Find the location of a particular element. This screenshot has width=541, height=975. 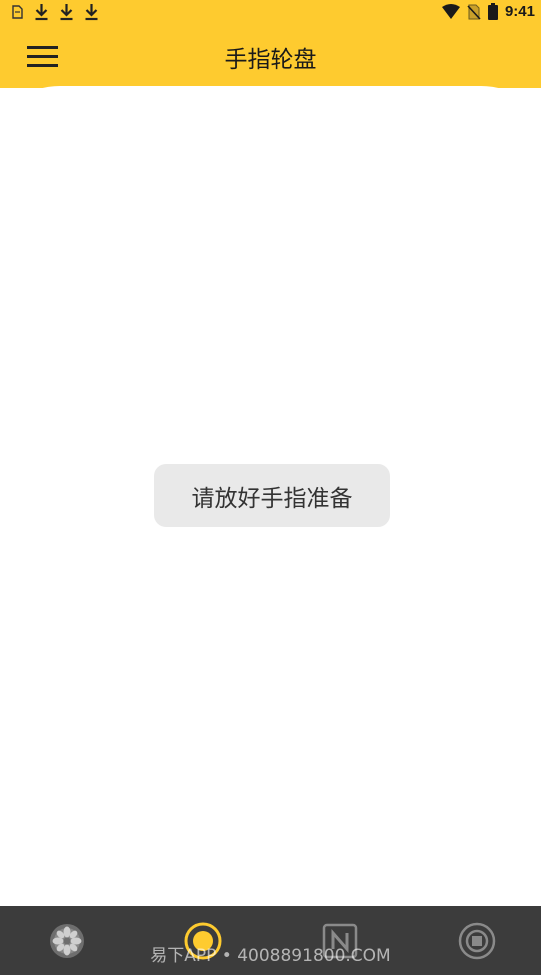

battery-icon is located at coordinates (492, 11).